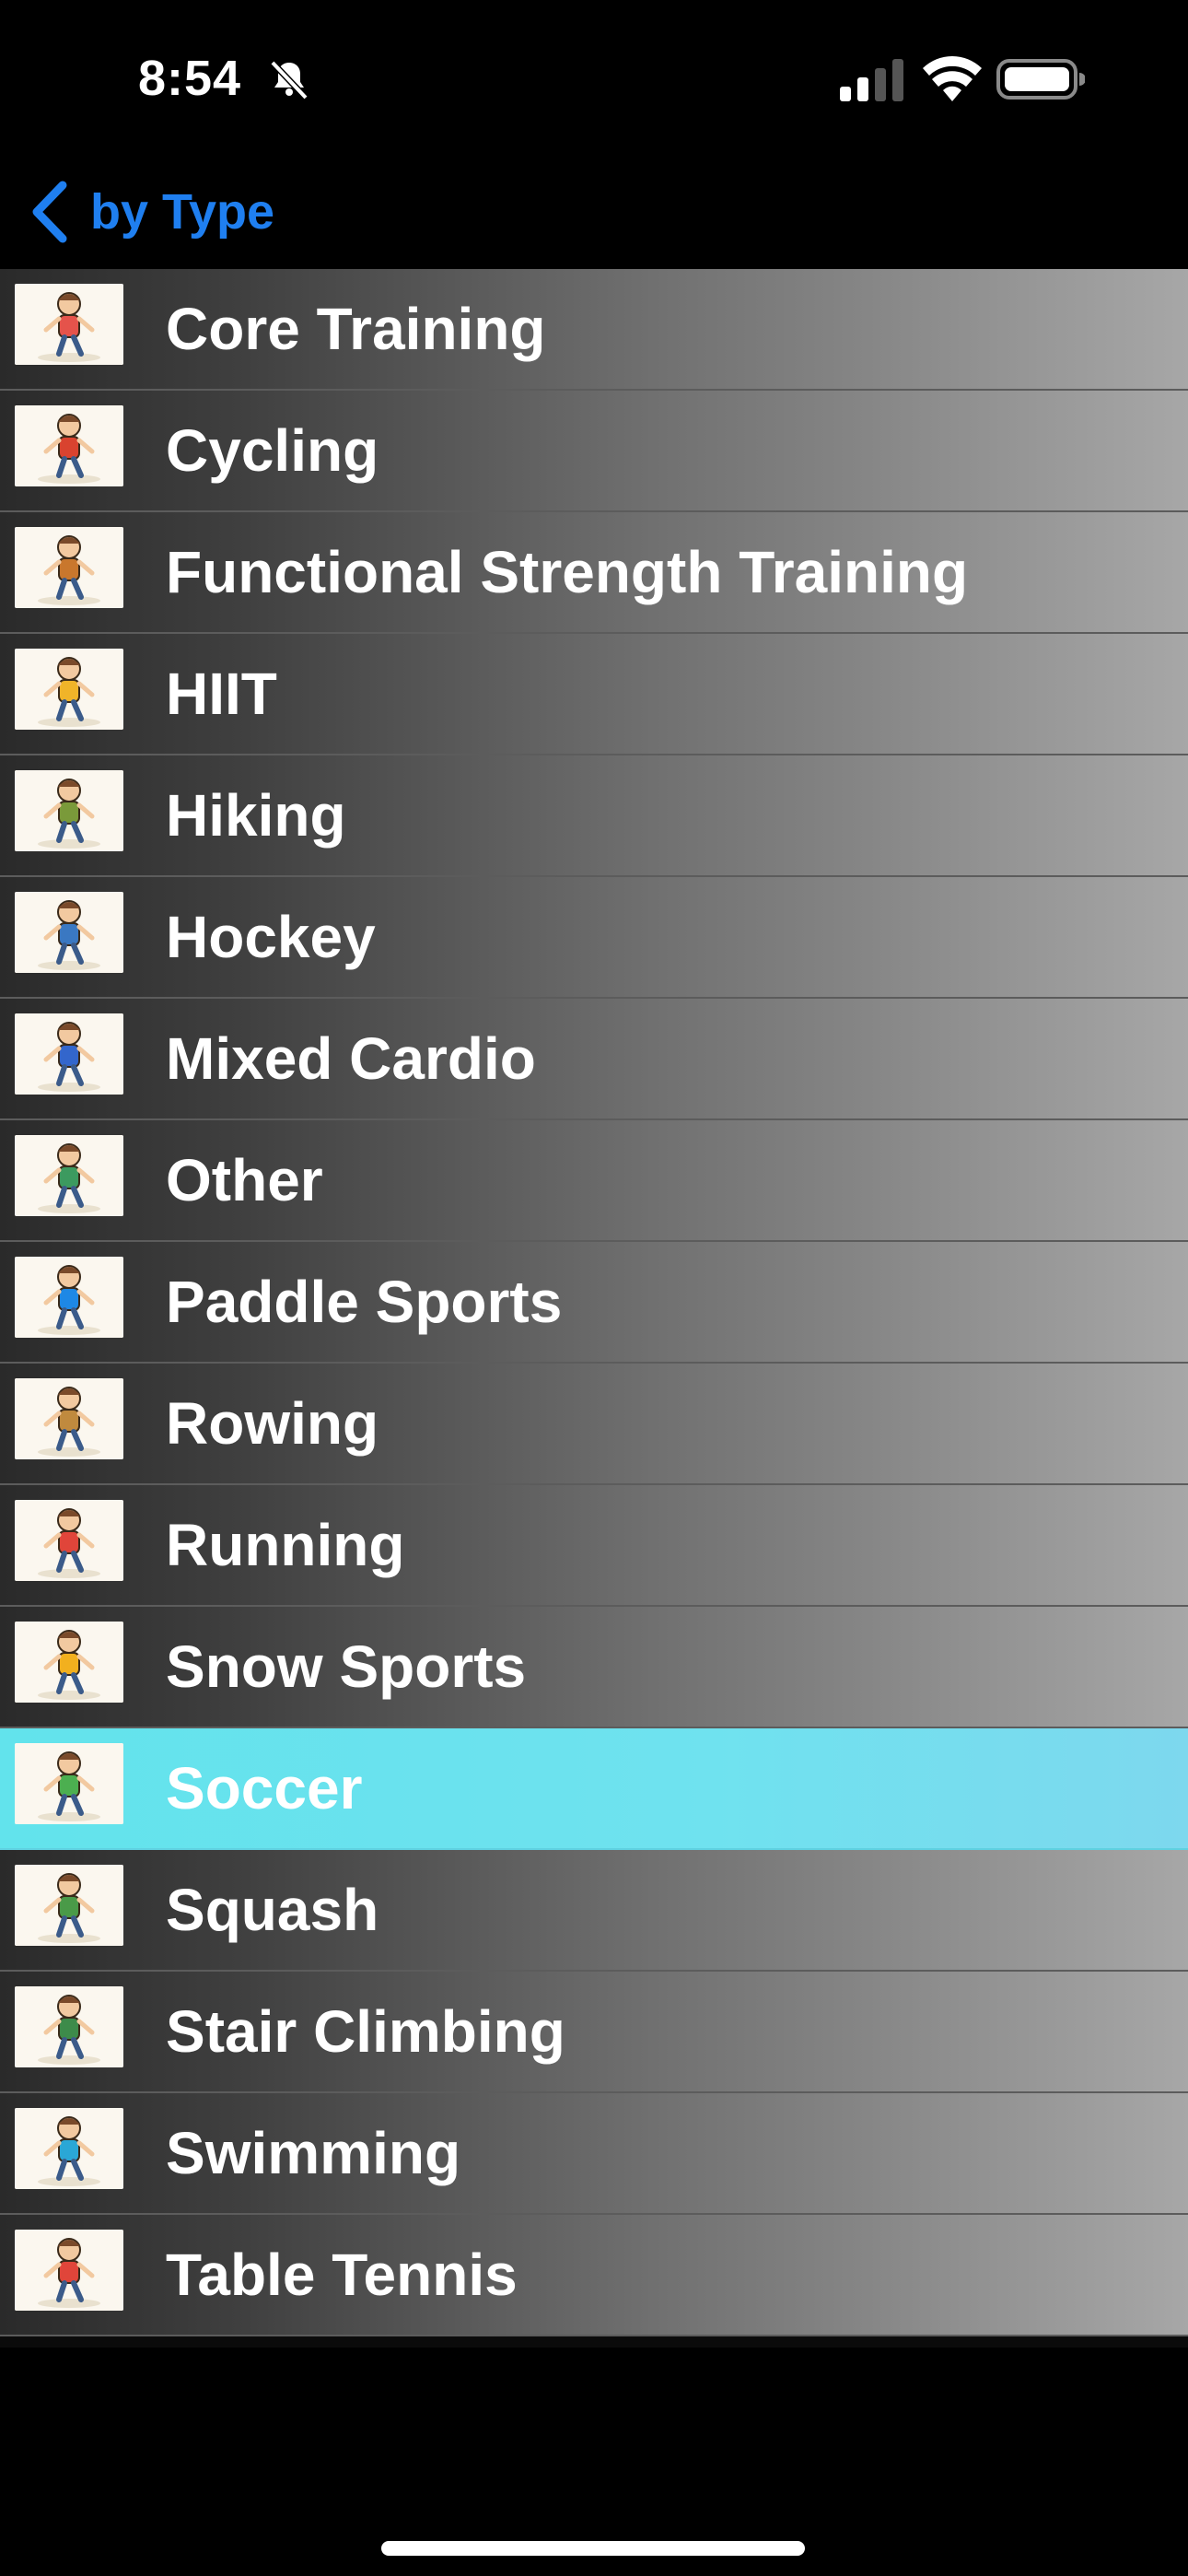 This screenshot has height=2576, width=1188. Describe the element at coordinates (594, 1911) in the screenshot. I see `list-item: Squash` at that location.